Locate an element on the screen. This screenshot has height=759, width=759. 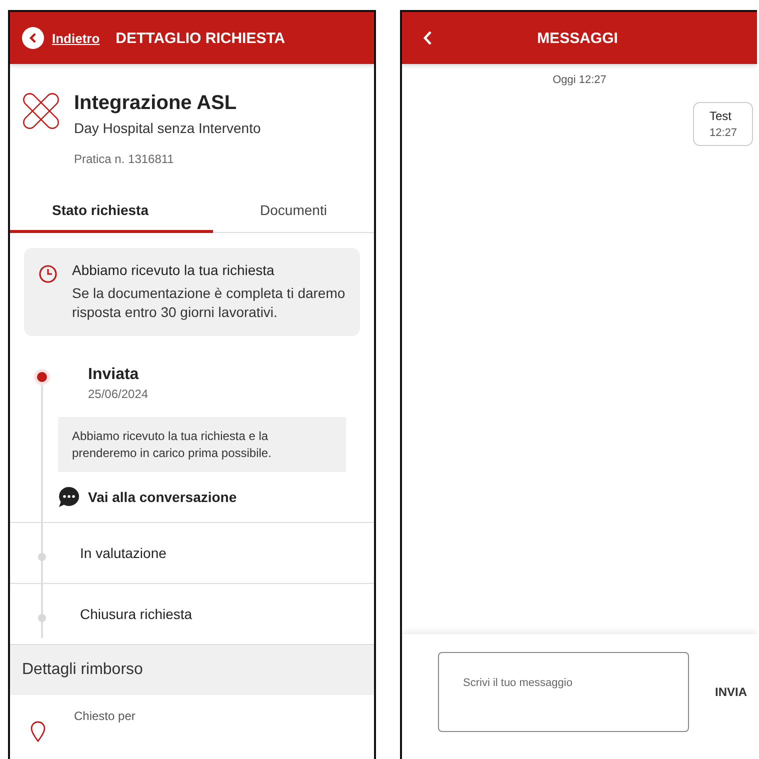
case-number: Pratica n. 1316811 is located at coordinates (124, 159).